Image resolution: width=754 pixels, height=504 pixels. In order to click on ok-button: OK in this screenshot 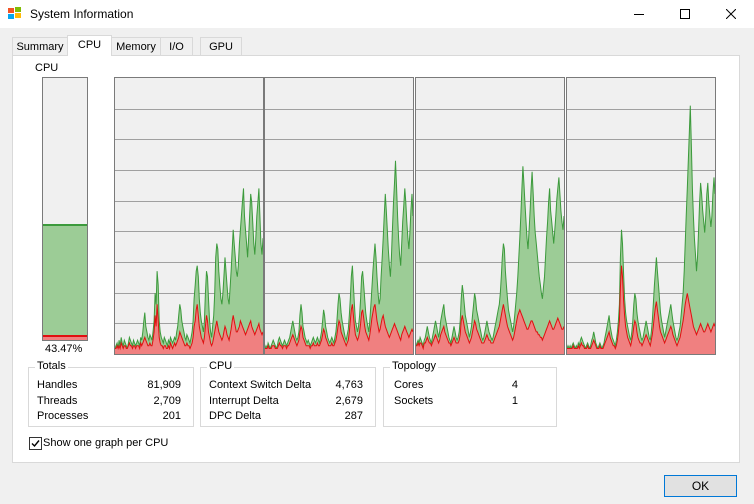, I will do `click(700, 486)`.